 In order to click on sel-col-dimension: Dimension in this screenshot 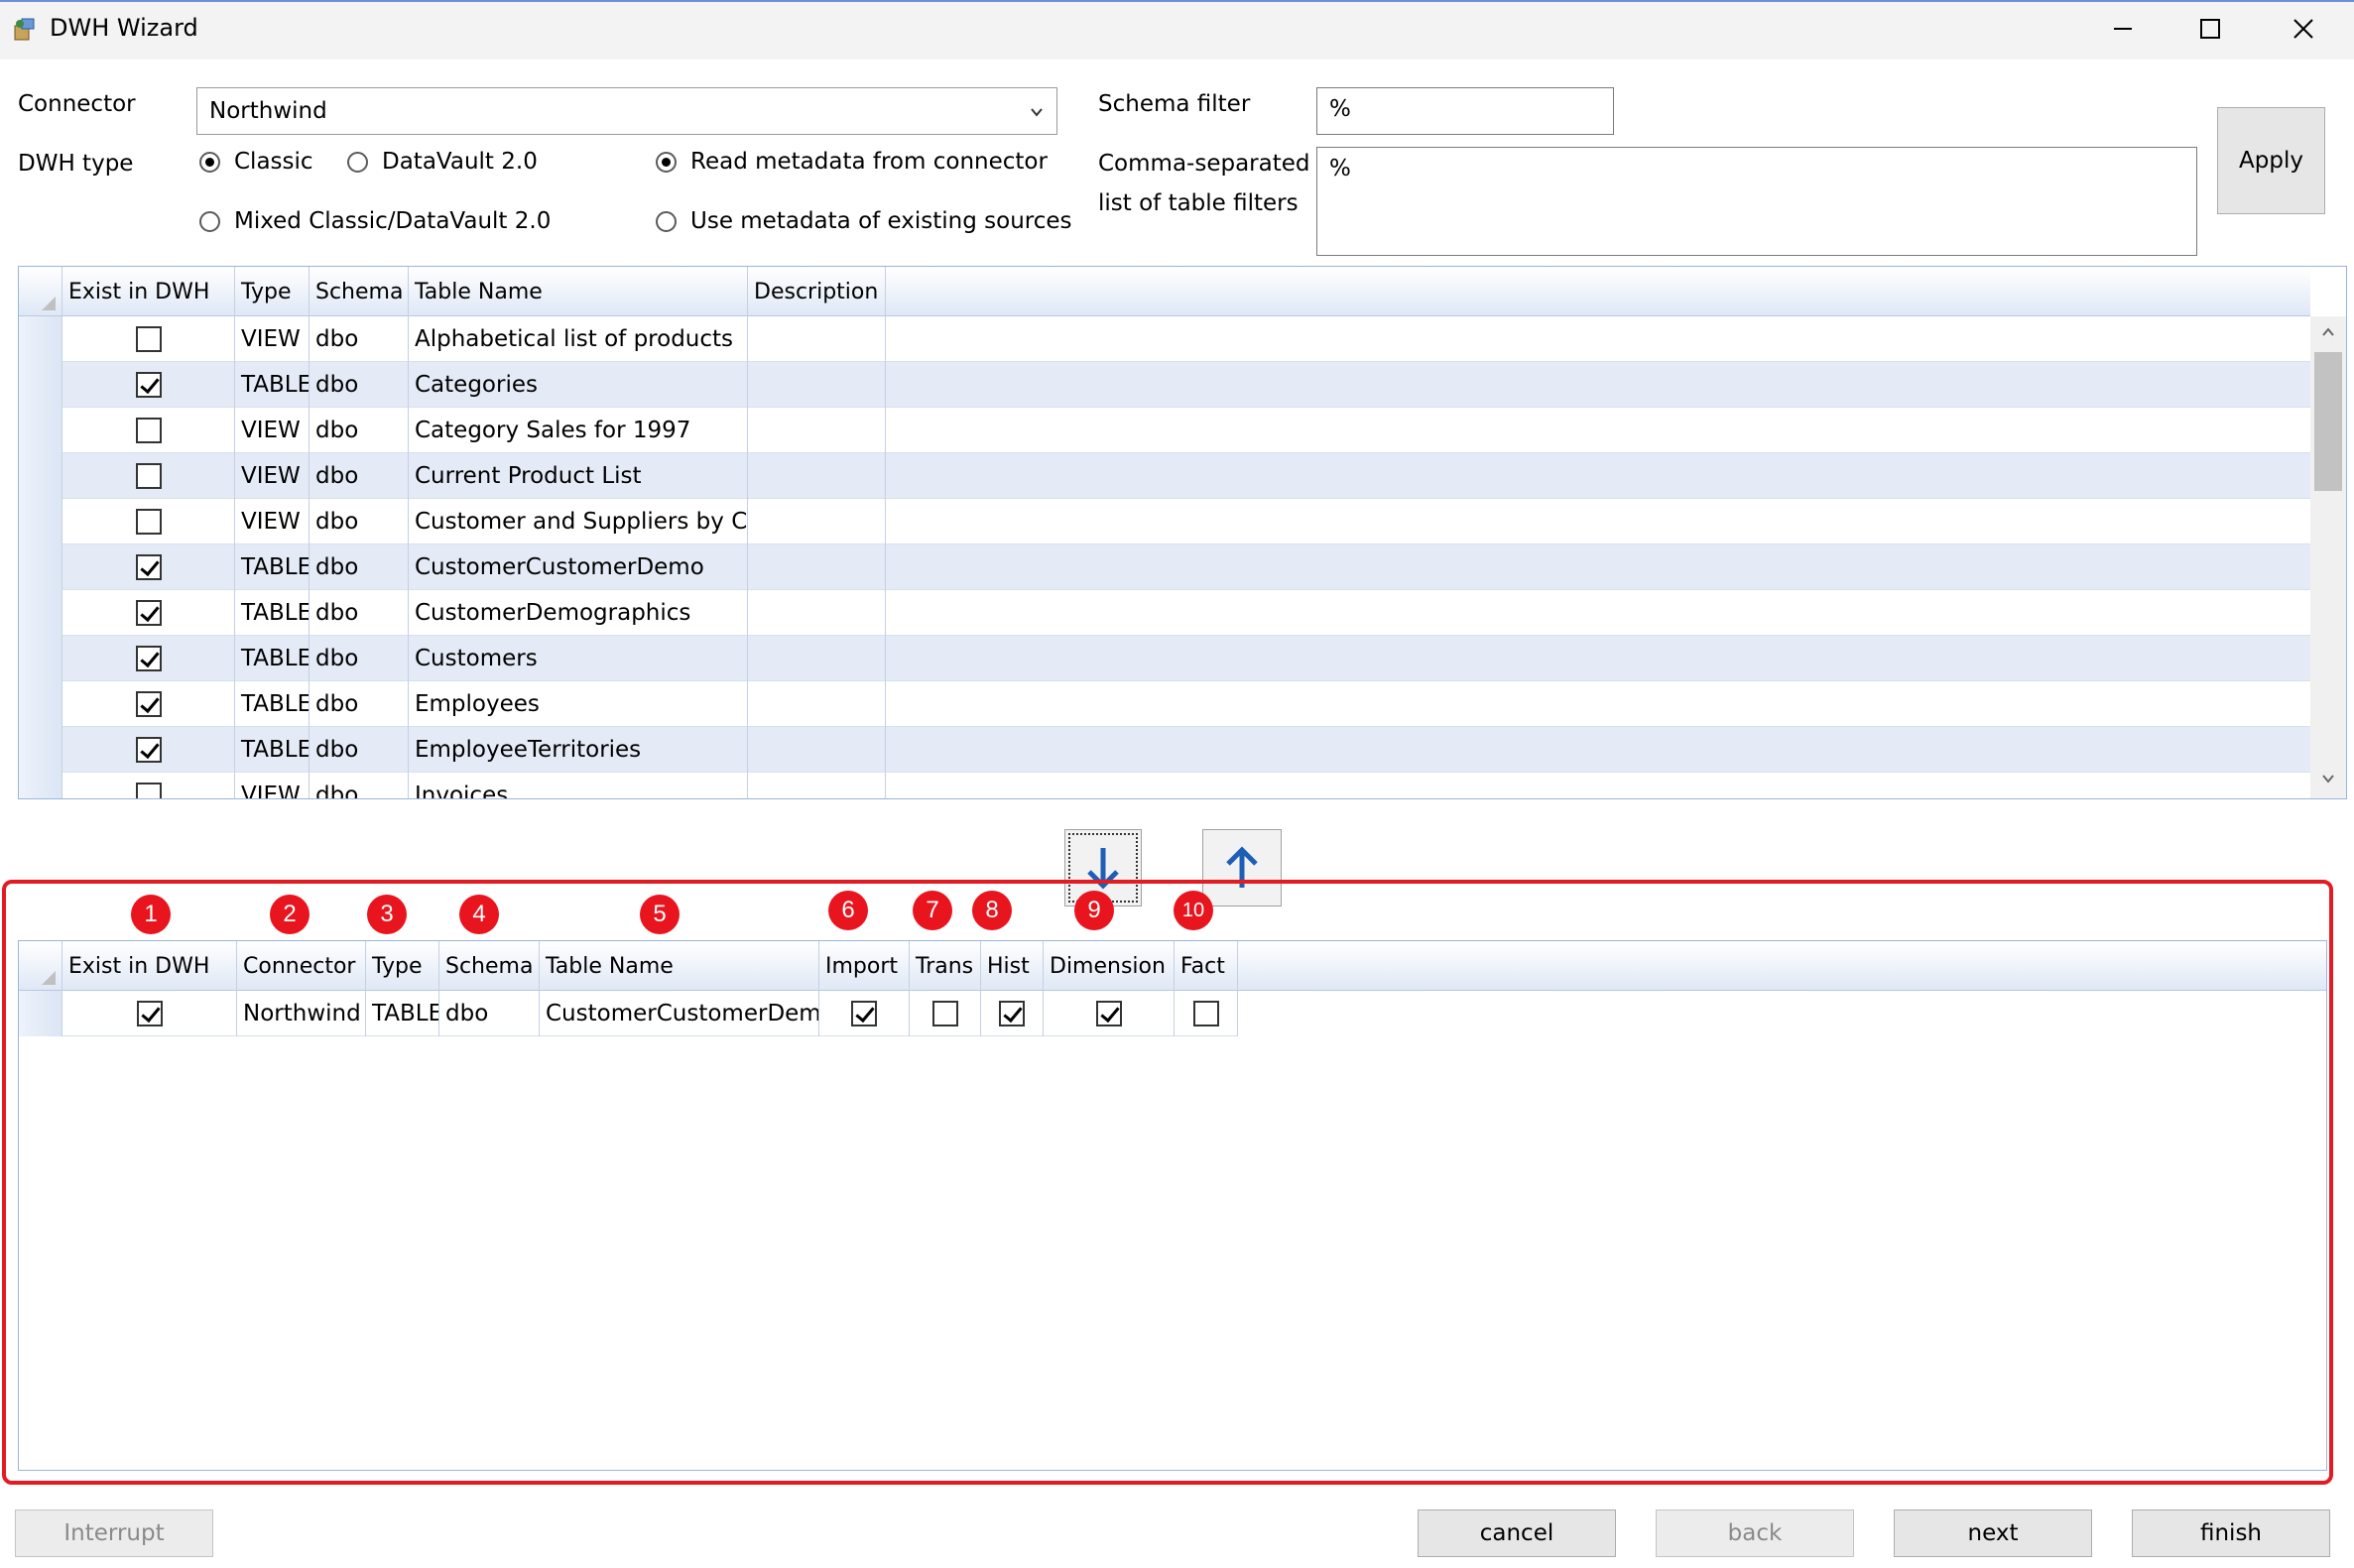, I will do `click(1109, 966)`.